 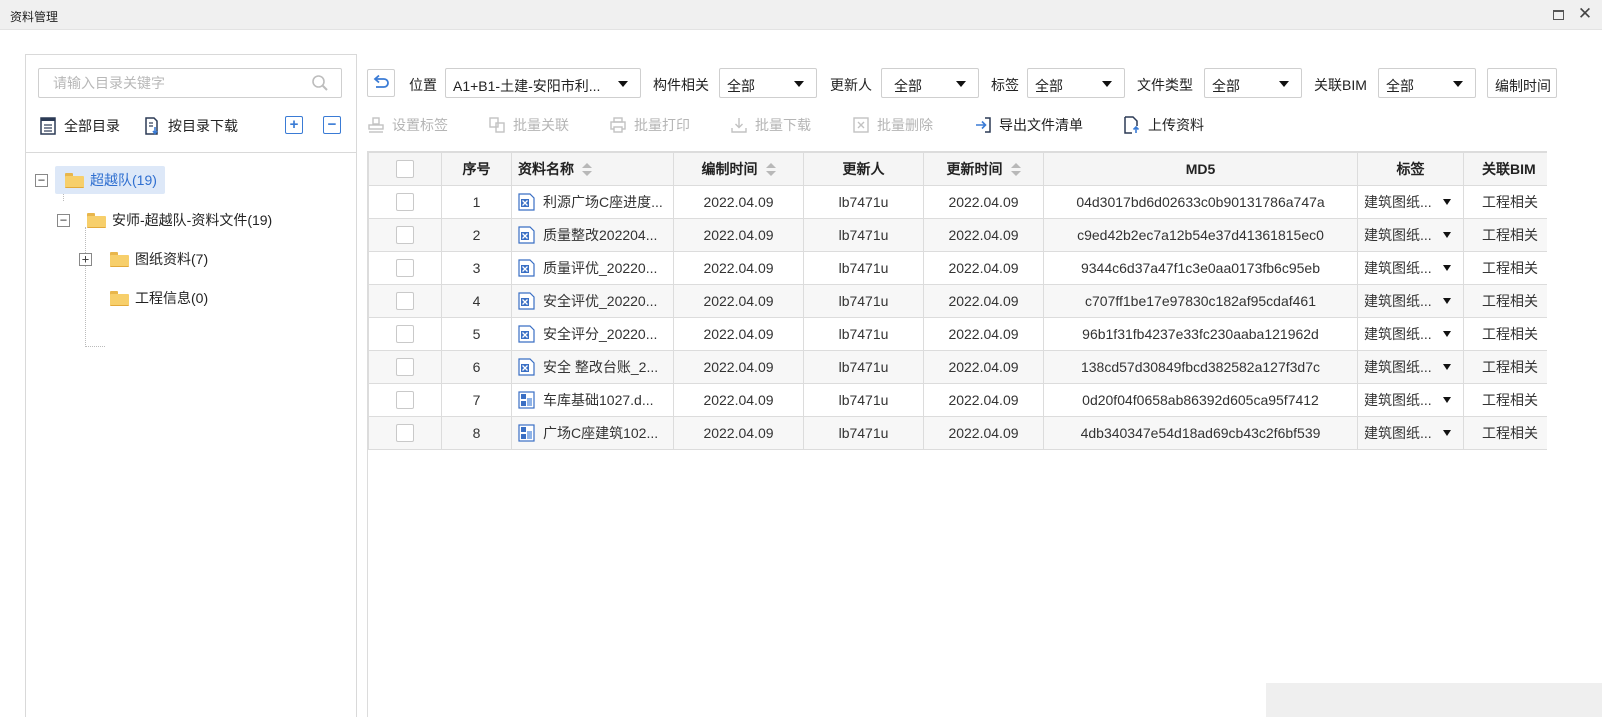 What do you see at coordinates (179, 220) in the screenshot?
I see `tree-node-team-files: 安师-超越队-资料文件(19)` at bounding box center [179, 220].